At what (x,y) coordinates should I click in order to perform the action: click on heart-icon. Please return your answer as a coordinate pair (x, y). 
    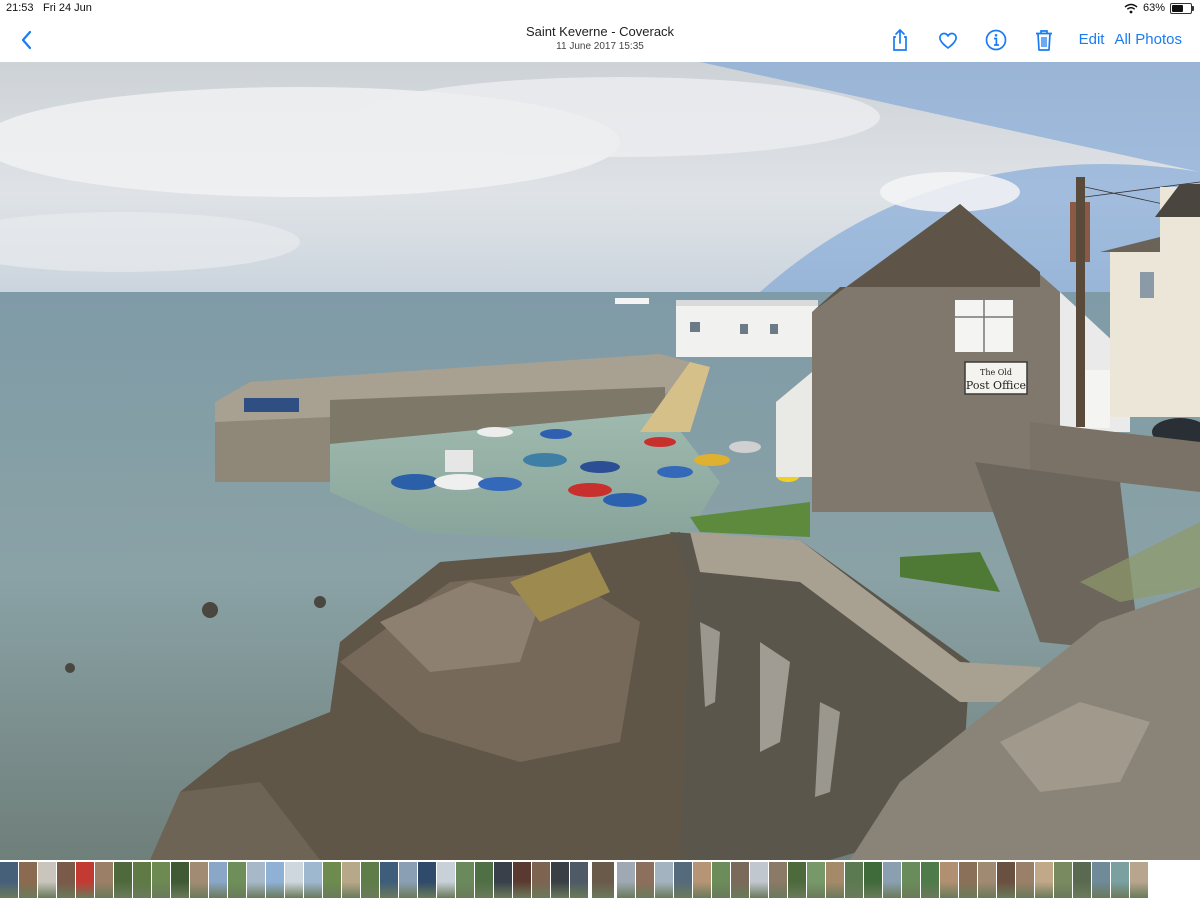
    Looking at the image, I should click on (947, 40).